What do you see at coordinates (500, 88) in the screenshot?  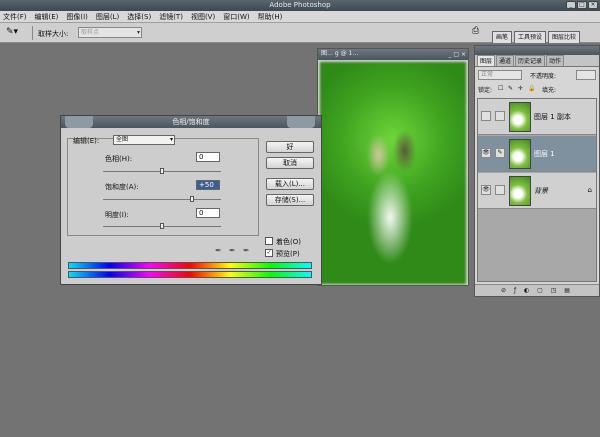 I see `lock-transparency-icon: ☐` at bounding box center [500, 88].